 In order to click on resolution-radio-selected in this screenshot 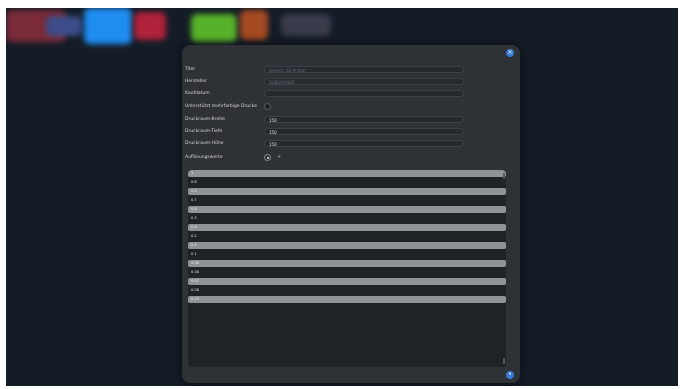, I will do `click(267, 157)`.